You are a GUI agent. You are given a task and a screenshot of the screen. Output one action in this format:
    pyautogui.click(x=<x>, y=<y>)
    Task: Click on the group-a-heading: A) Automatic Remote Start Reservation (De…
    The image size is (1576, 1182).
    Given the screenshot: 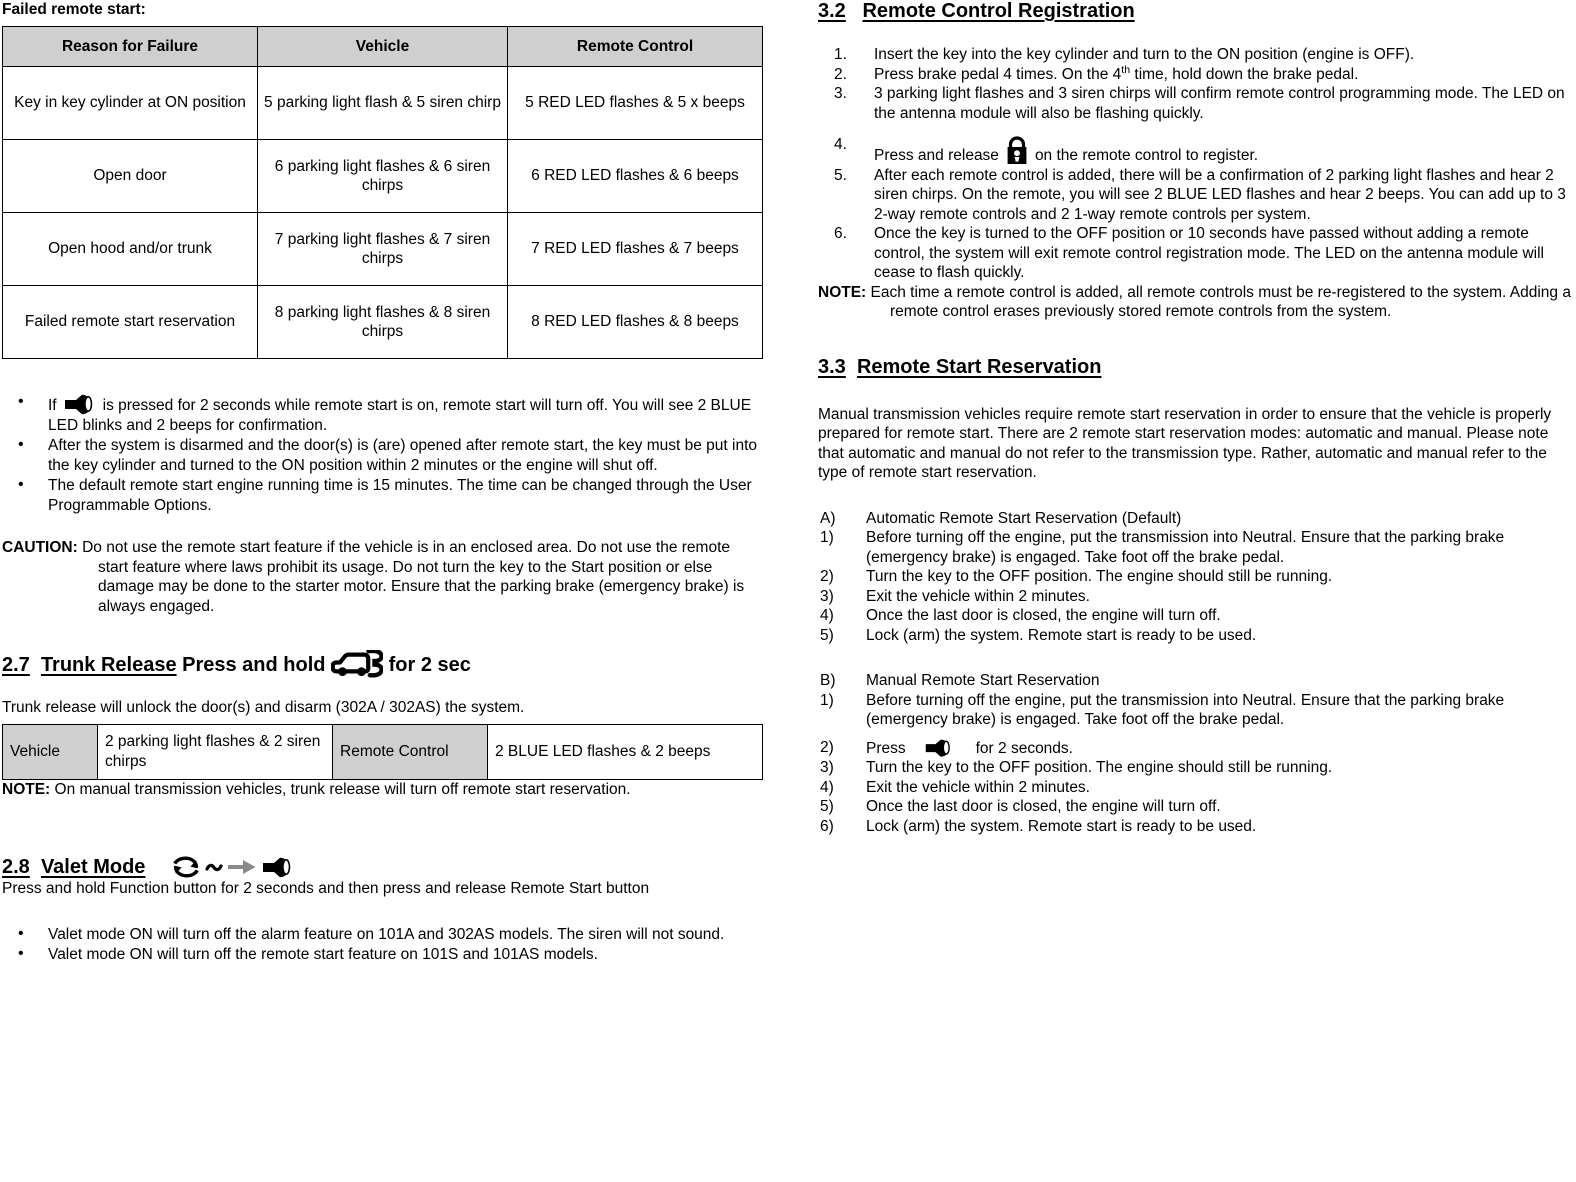 What is the action you would take?
    pyautogui.click(x=1196, y=519)
    